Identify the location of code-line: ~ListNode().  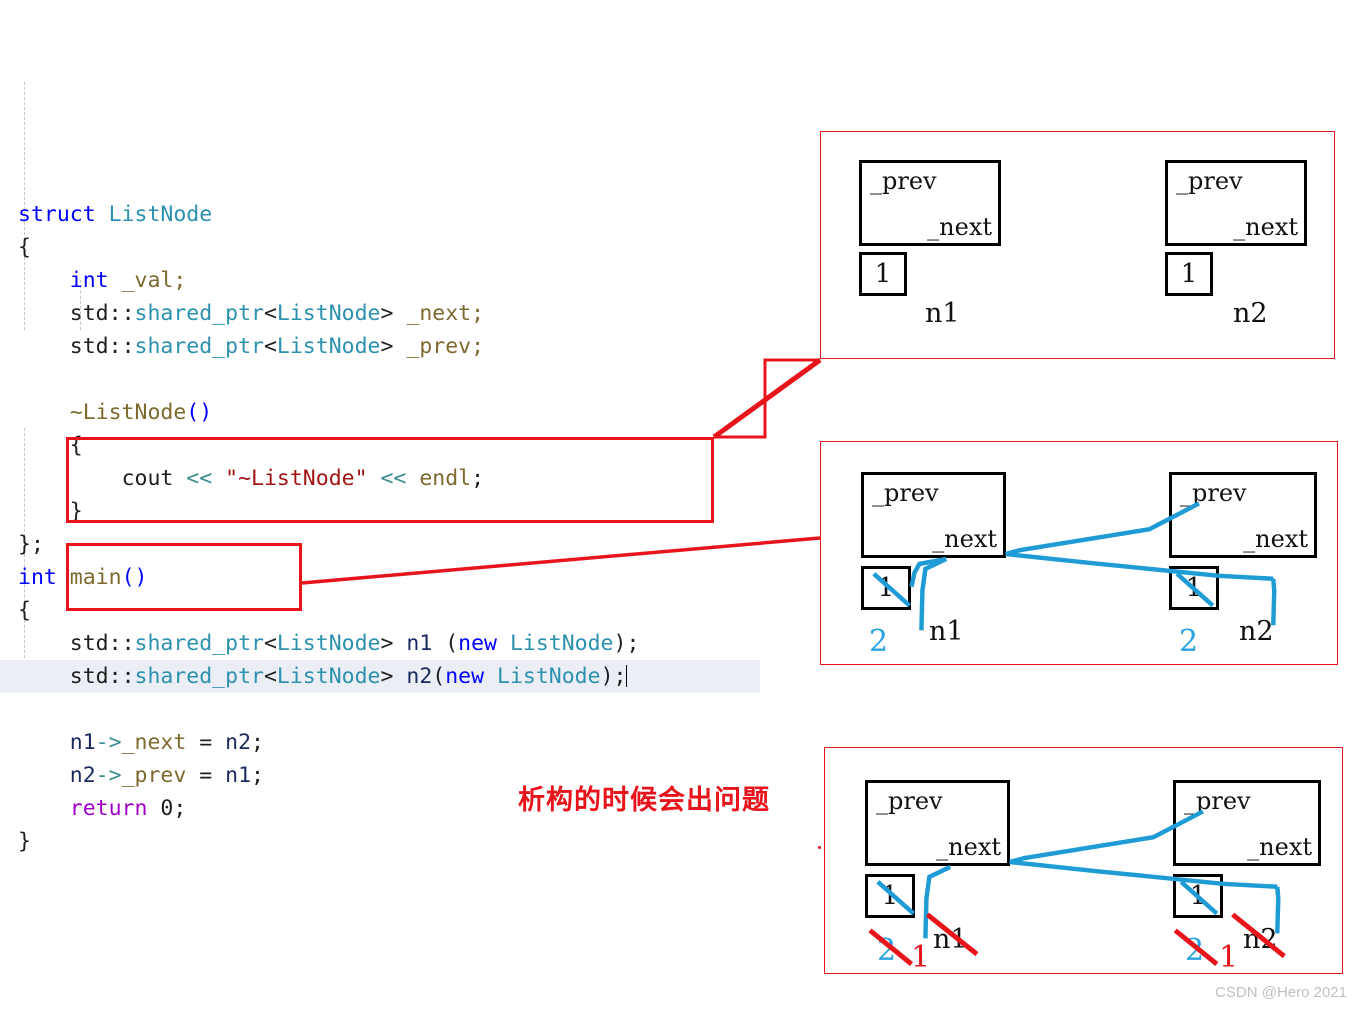
(380, 412).